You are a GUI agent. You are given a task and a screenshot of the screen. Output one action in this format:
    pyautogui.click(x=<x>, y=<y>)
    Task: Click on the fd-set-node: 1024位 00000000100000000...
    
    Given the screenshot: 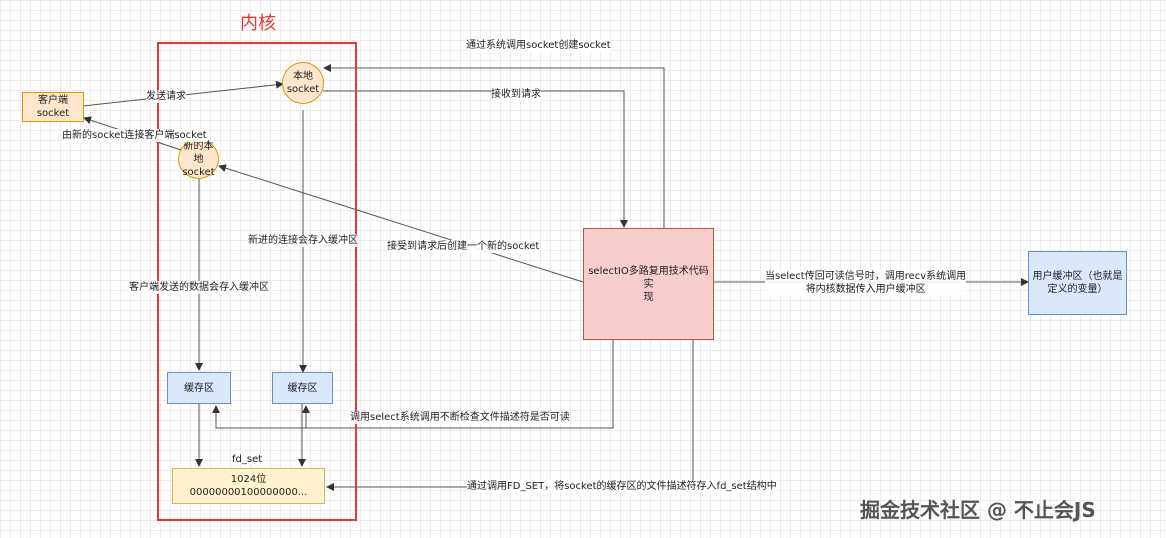 What is the action you would take?
    pyautogui.click(x=248, y=486)
    